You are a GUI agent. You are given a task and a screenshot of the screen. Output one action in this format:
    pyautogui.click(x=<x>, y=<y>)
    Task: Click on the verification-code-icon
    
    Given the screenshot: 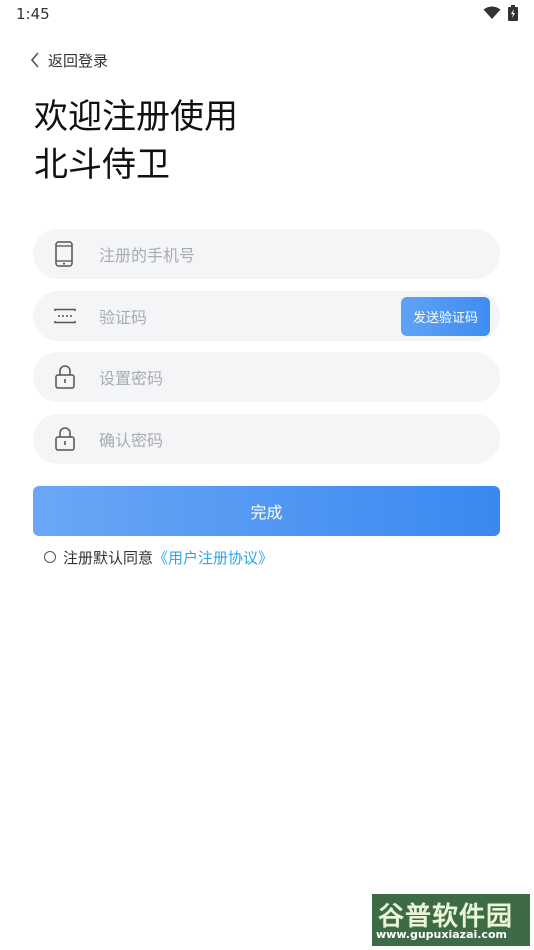 What is the action you would take?
    pyautogui.click(x=65, y=316)
    